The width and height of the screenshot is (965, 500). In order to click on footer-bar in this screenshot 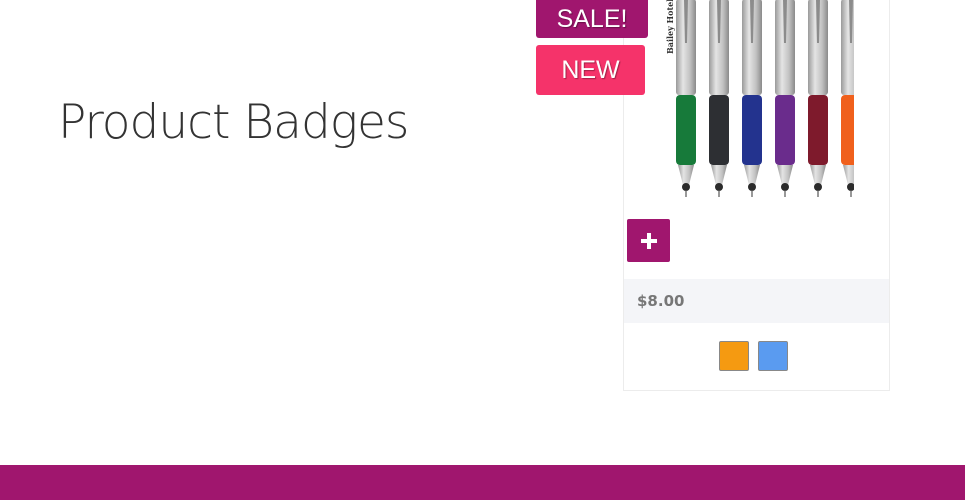, I will do `click(482, 482)`.